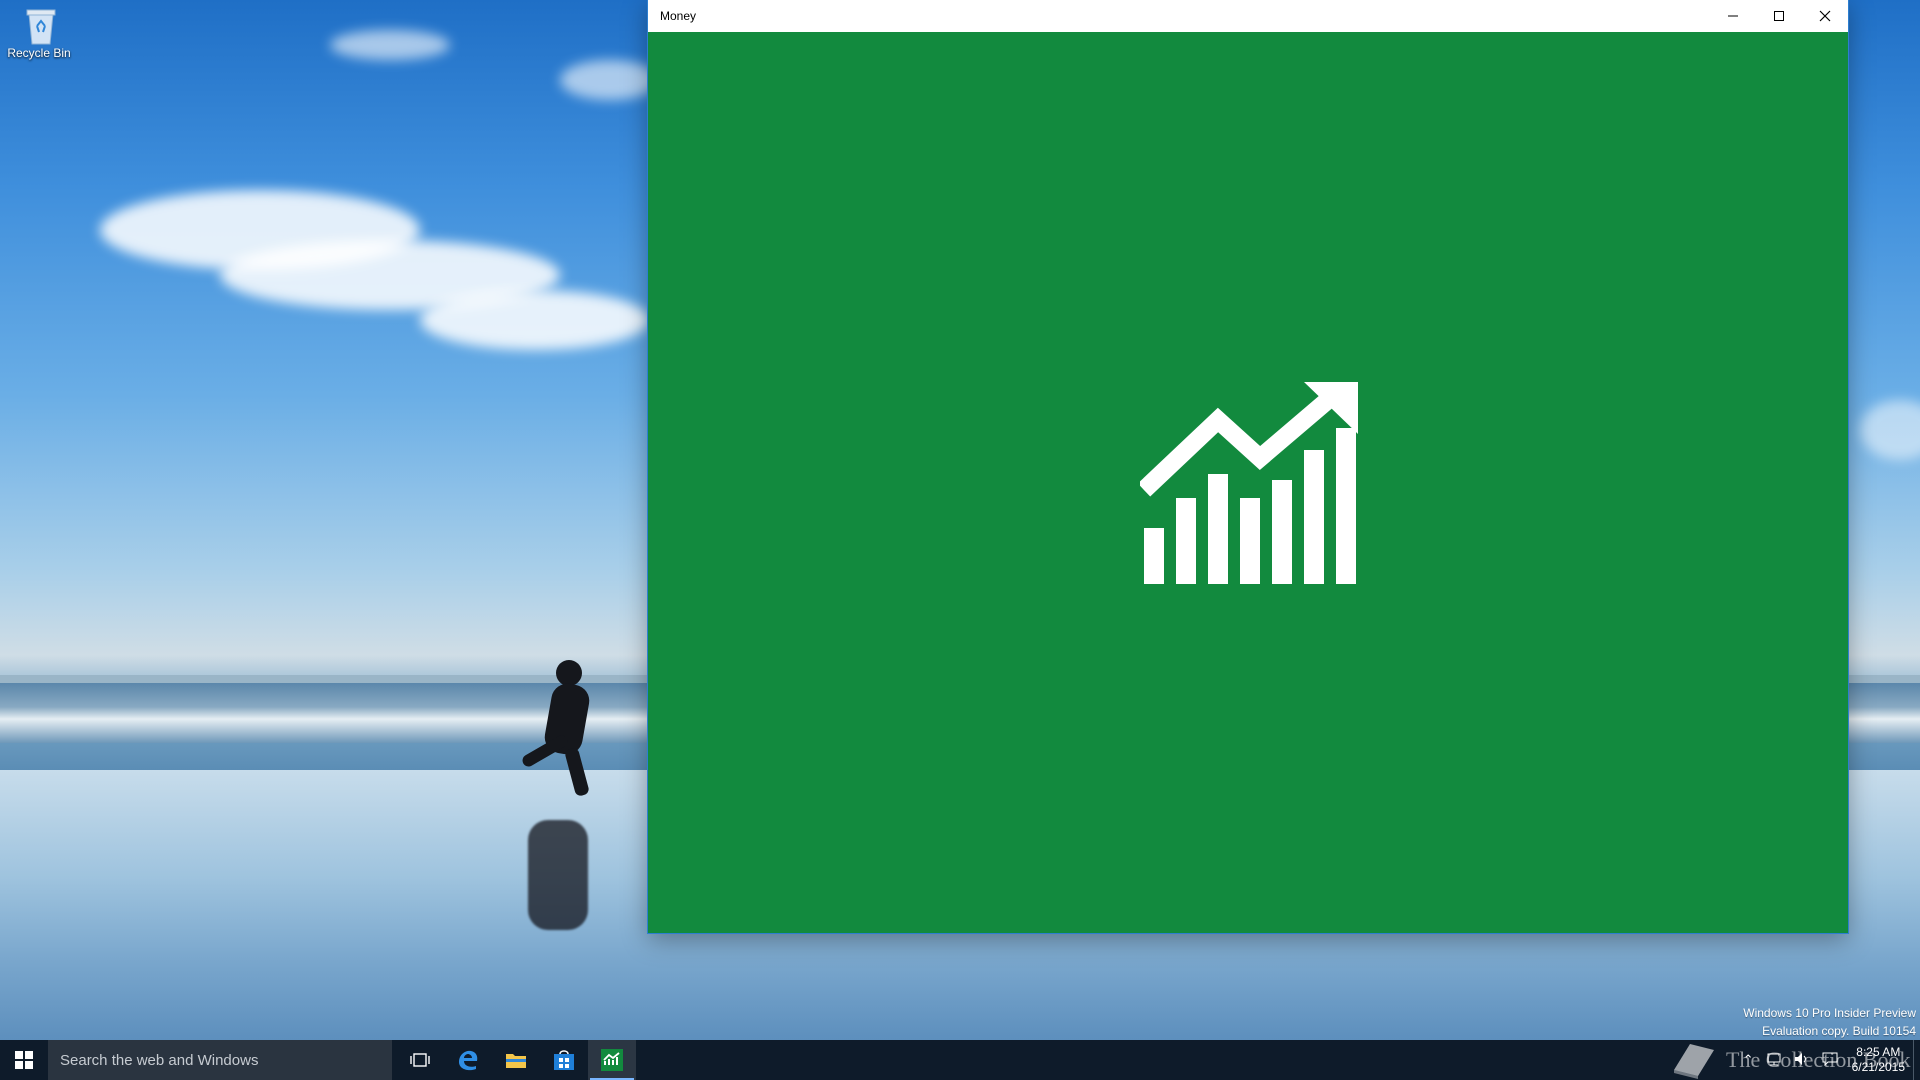 The width and height of the screenshot is (1920, 1080). I want to click on search-box: Search the web and Windows, so click(220, 1060).